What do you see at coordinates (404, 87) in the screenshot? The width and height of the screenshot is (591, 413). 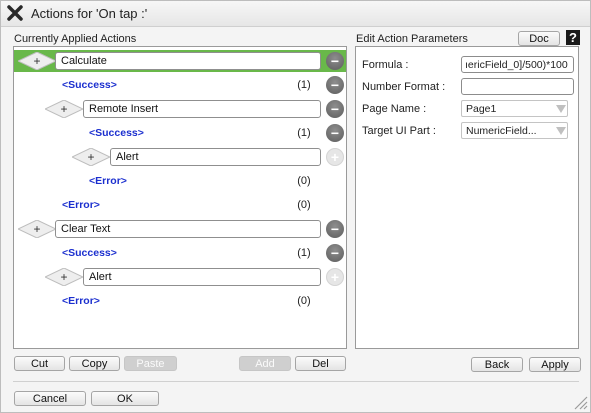 I see `number-format-label: Number Format :` at bounding box center [404, 87].